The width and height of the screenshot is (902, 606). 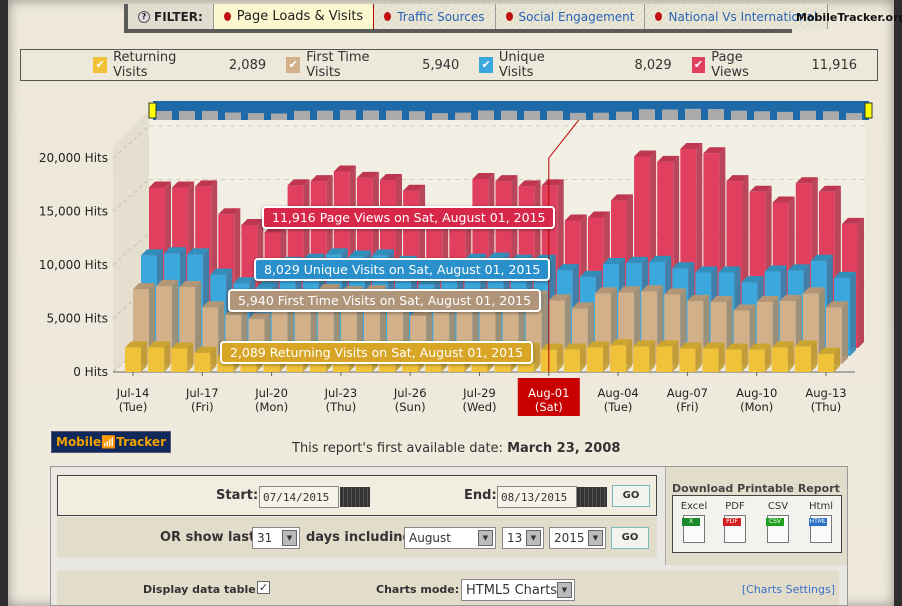 I want to click on month-select: August ▼, so click(x=450, y=538).